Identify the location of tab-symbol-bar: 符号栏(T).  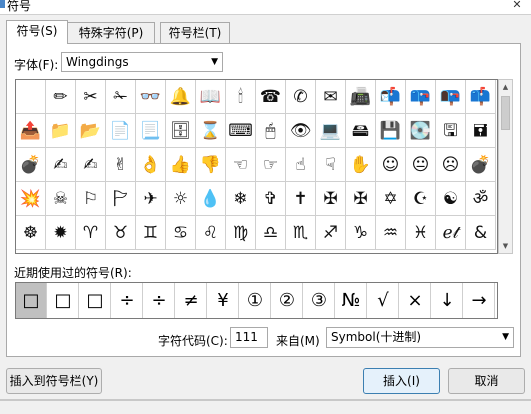
(195, 32).